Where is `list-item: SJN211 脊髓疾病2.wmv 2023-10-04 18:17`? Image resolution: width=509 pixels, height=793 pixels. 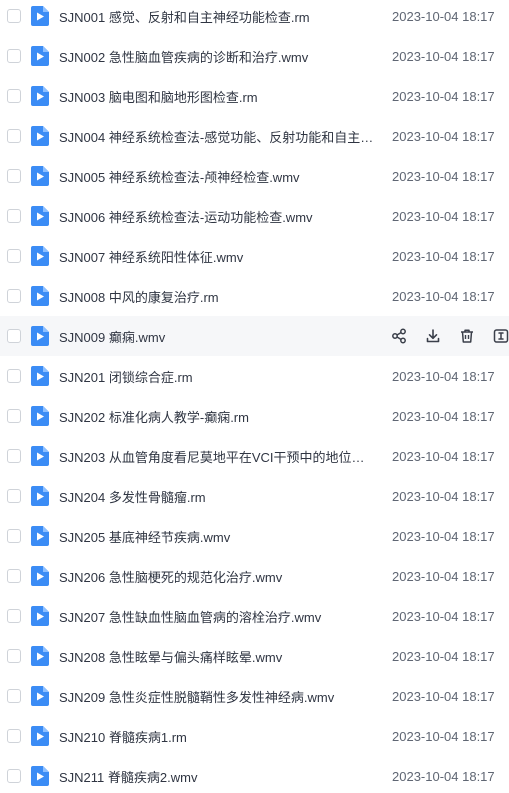
list-item: SJN211 脊髓疾病2.wmv 2023-10-04 18:17 is located at coordinates (254, 774).